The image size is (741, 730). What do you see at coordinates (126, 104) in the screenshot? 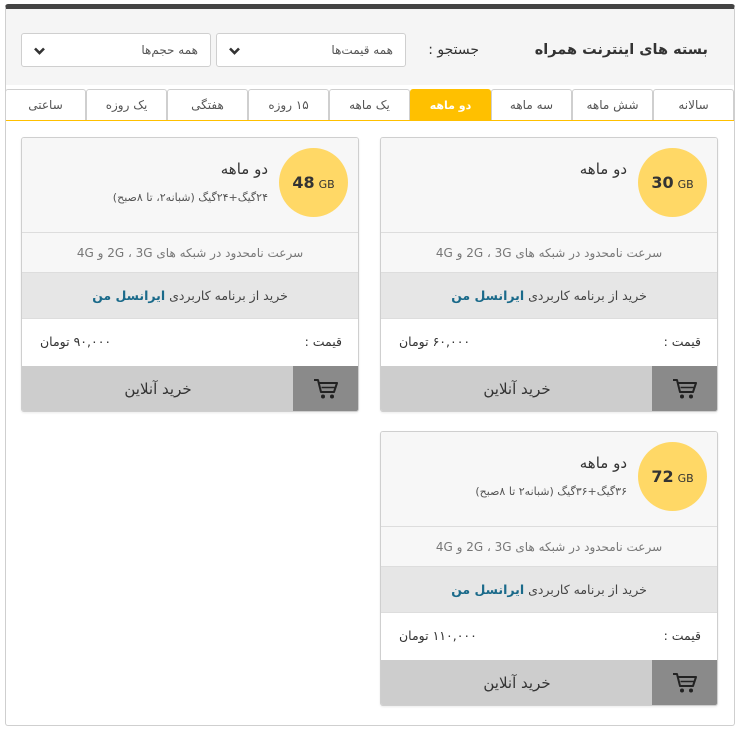
I see `tab-one-day: یک روزه` at bounding box center [126, 104].